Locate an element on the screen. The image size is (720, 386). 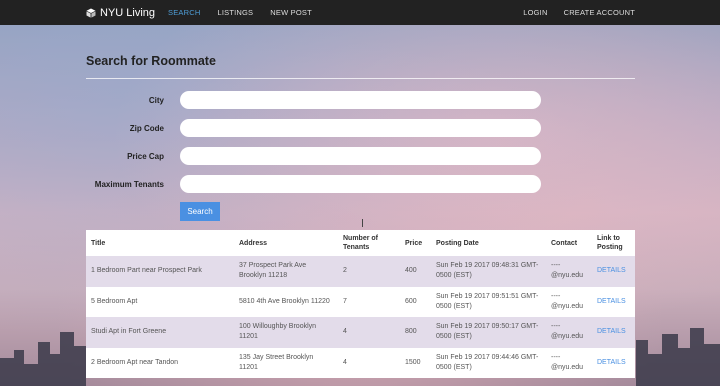
cell-tenants: 7 is located at coordinates (345, 301).